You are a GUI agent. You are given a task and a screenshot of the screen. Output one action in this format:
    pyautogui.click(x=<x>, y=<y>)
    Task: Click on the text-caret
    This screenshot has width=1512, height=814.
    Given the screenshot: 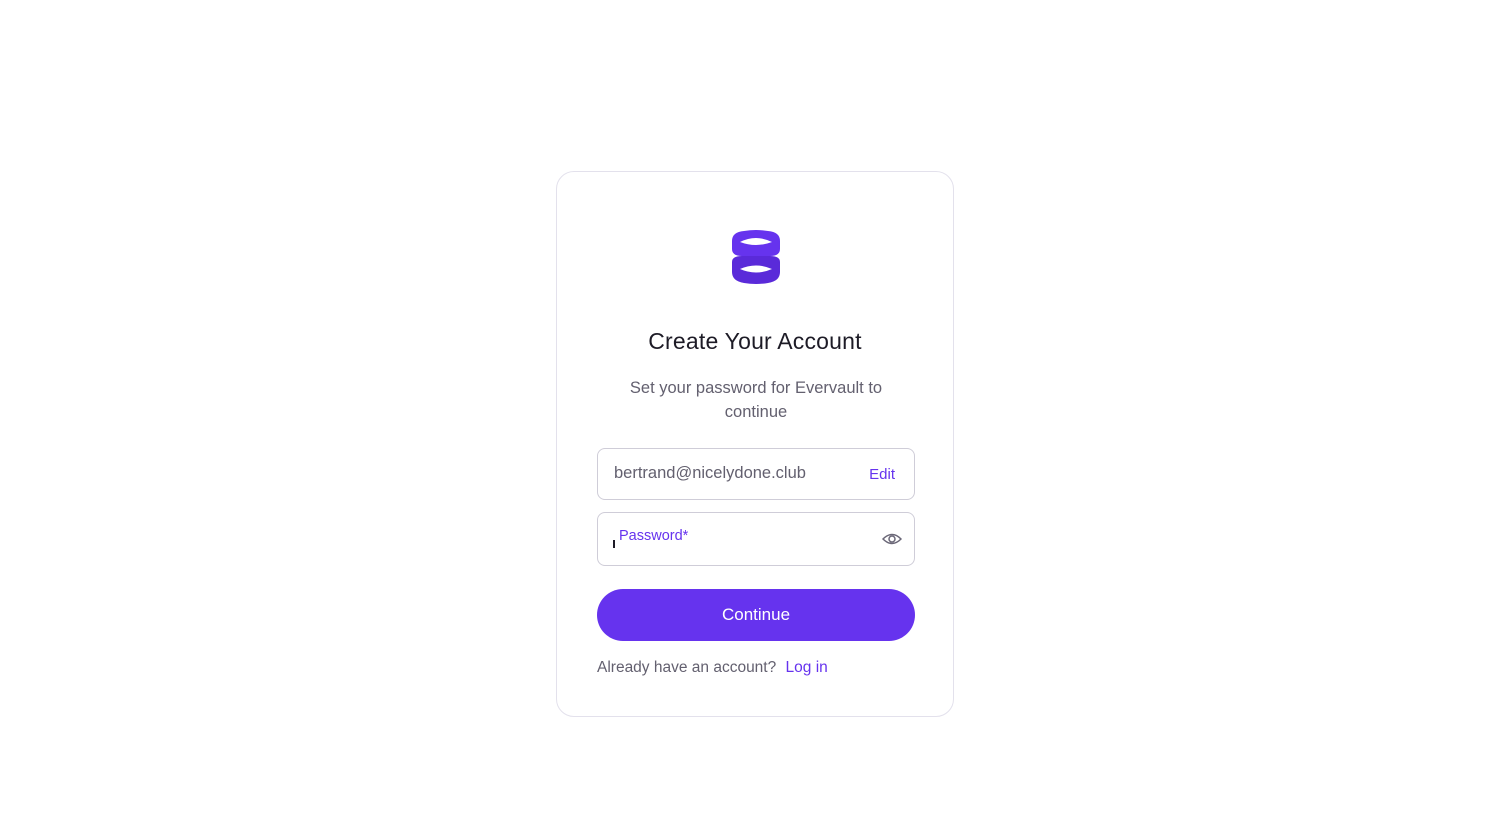 What is the action you would take?
    pyautogui.click(x=614, y=544)
    